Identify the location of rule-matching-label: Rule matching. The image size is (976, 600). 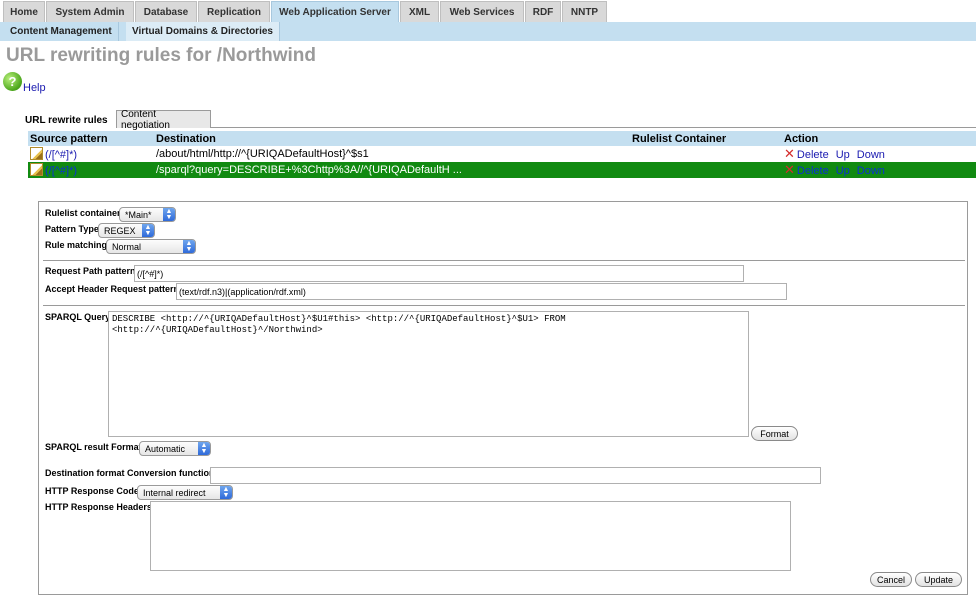
(76, 245).